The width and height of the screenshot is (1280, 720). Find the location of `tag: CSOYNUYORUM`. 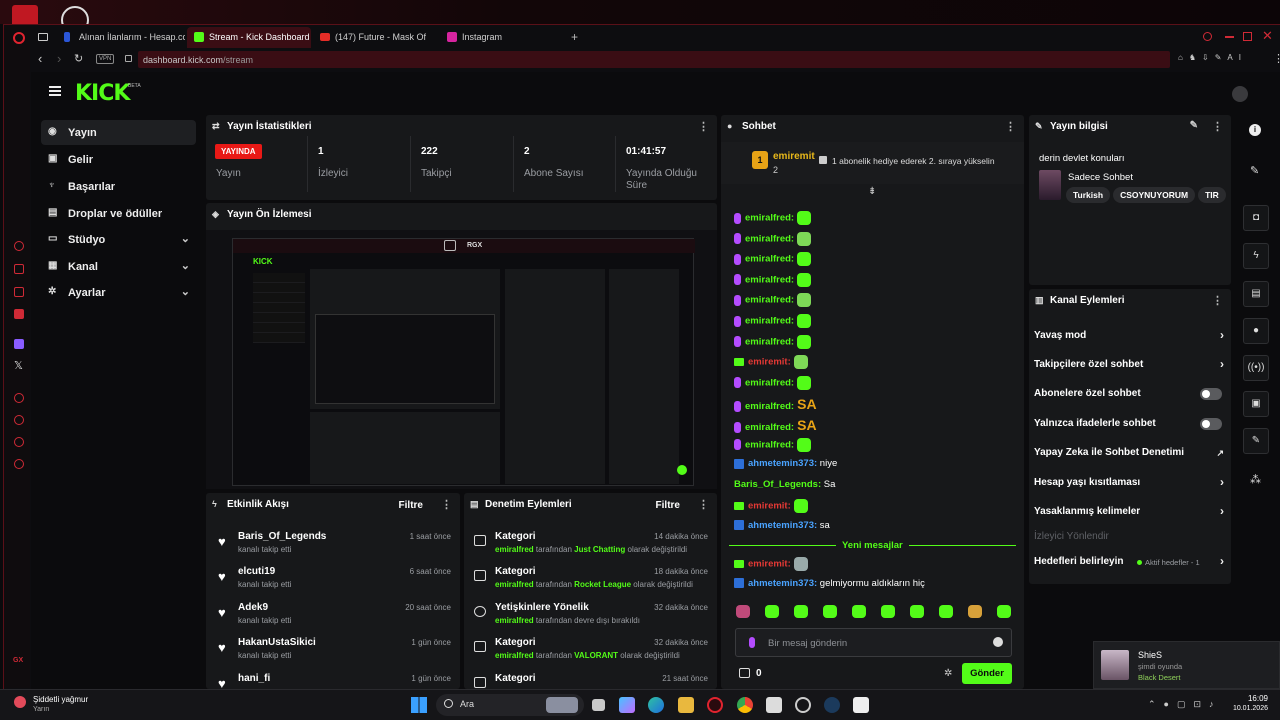

tag: CSOYNUYORUM is located at coordinates (1154, 195).